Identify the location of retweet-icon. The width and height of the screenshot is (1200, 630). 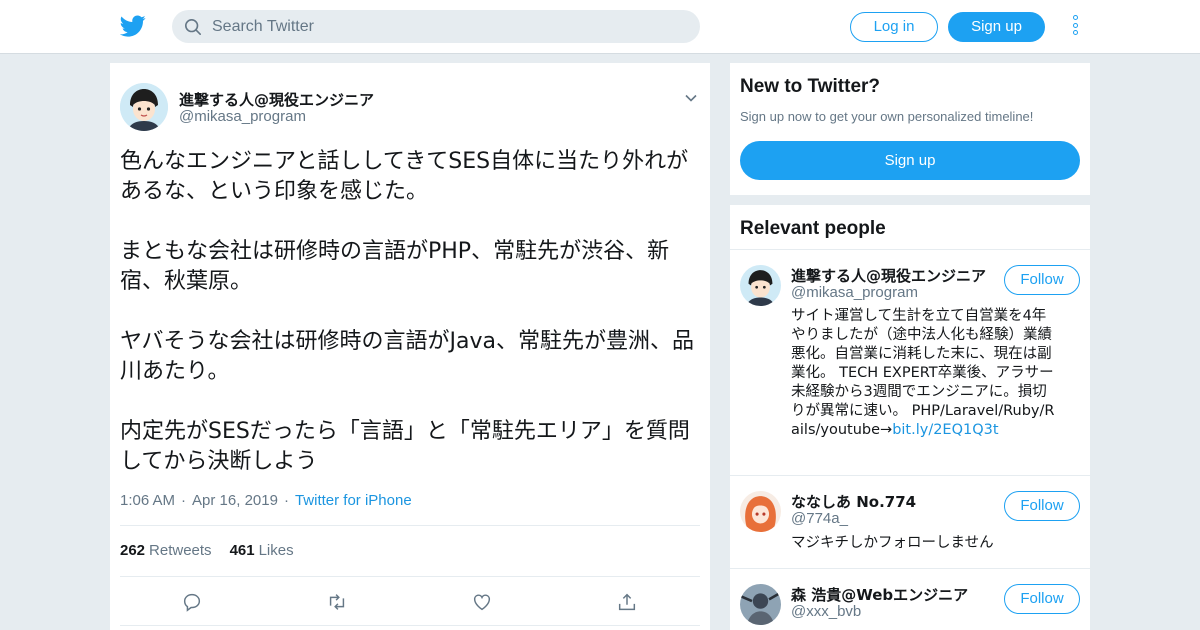
(337, 602).